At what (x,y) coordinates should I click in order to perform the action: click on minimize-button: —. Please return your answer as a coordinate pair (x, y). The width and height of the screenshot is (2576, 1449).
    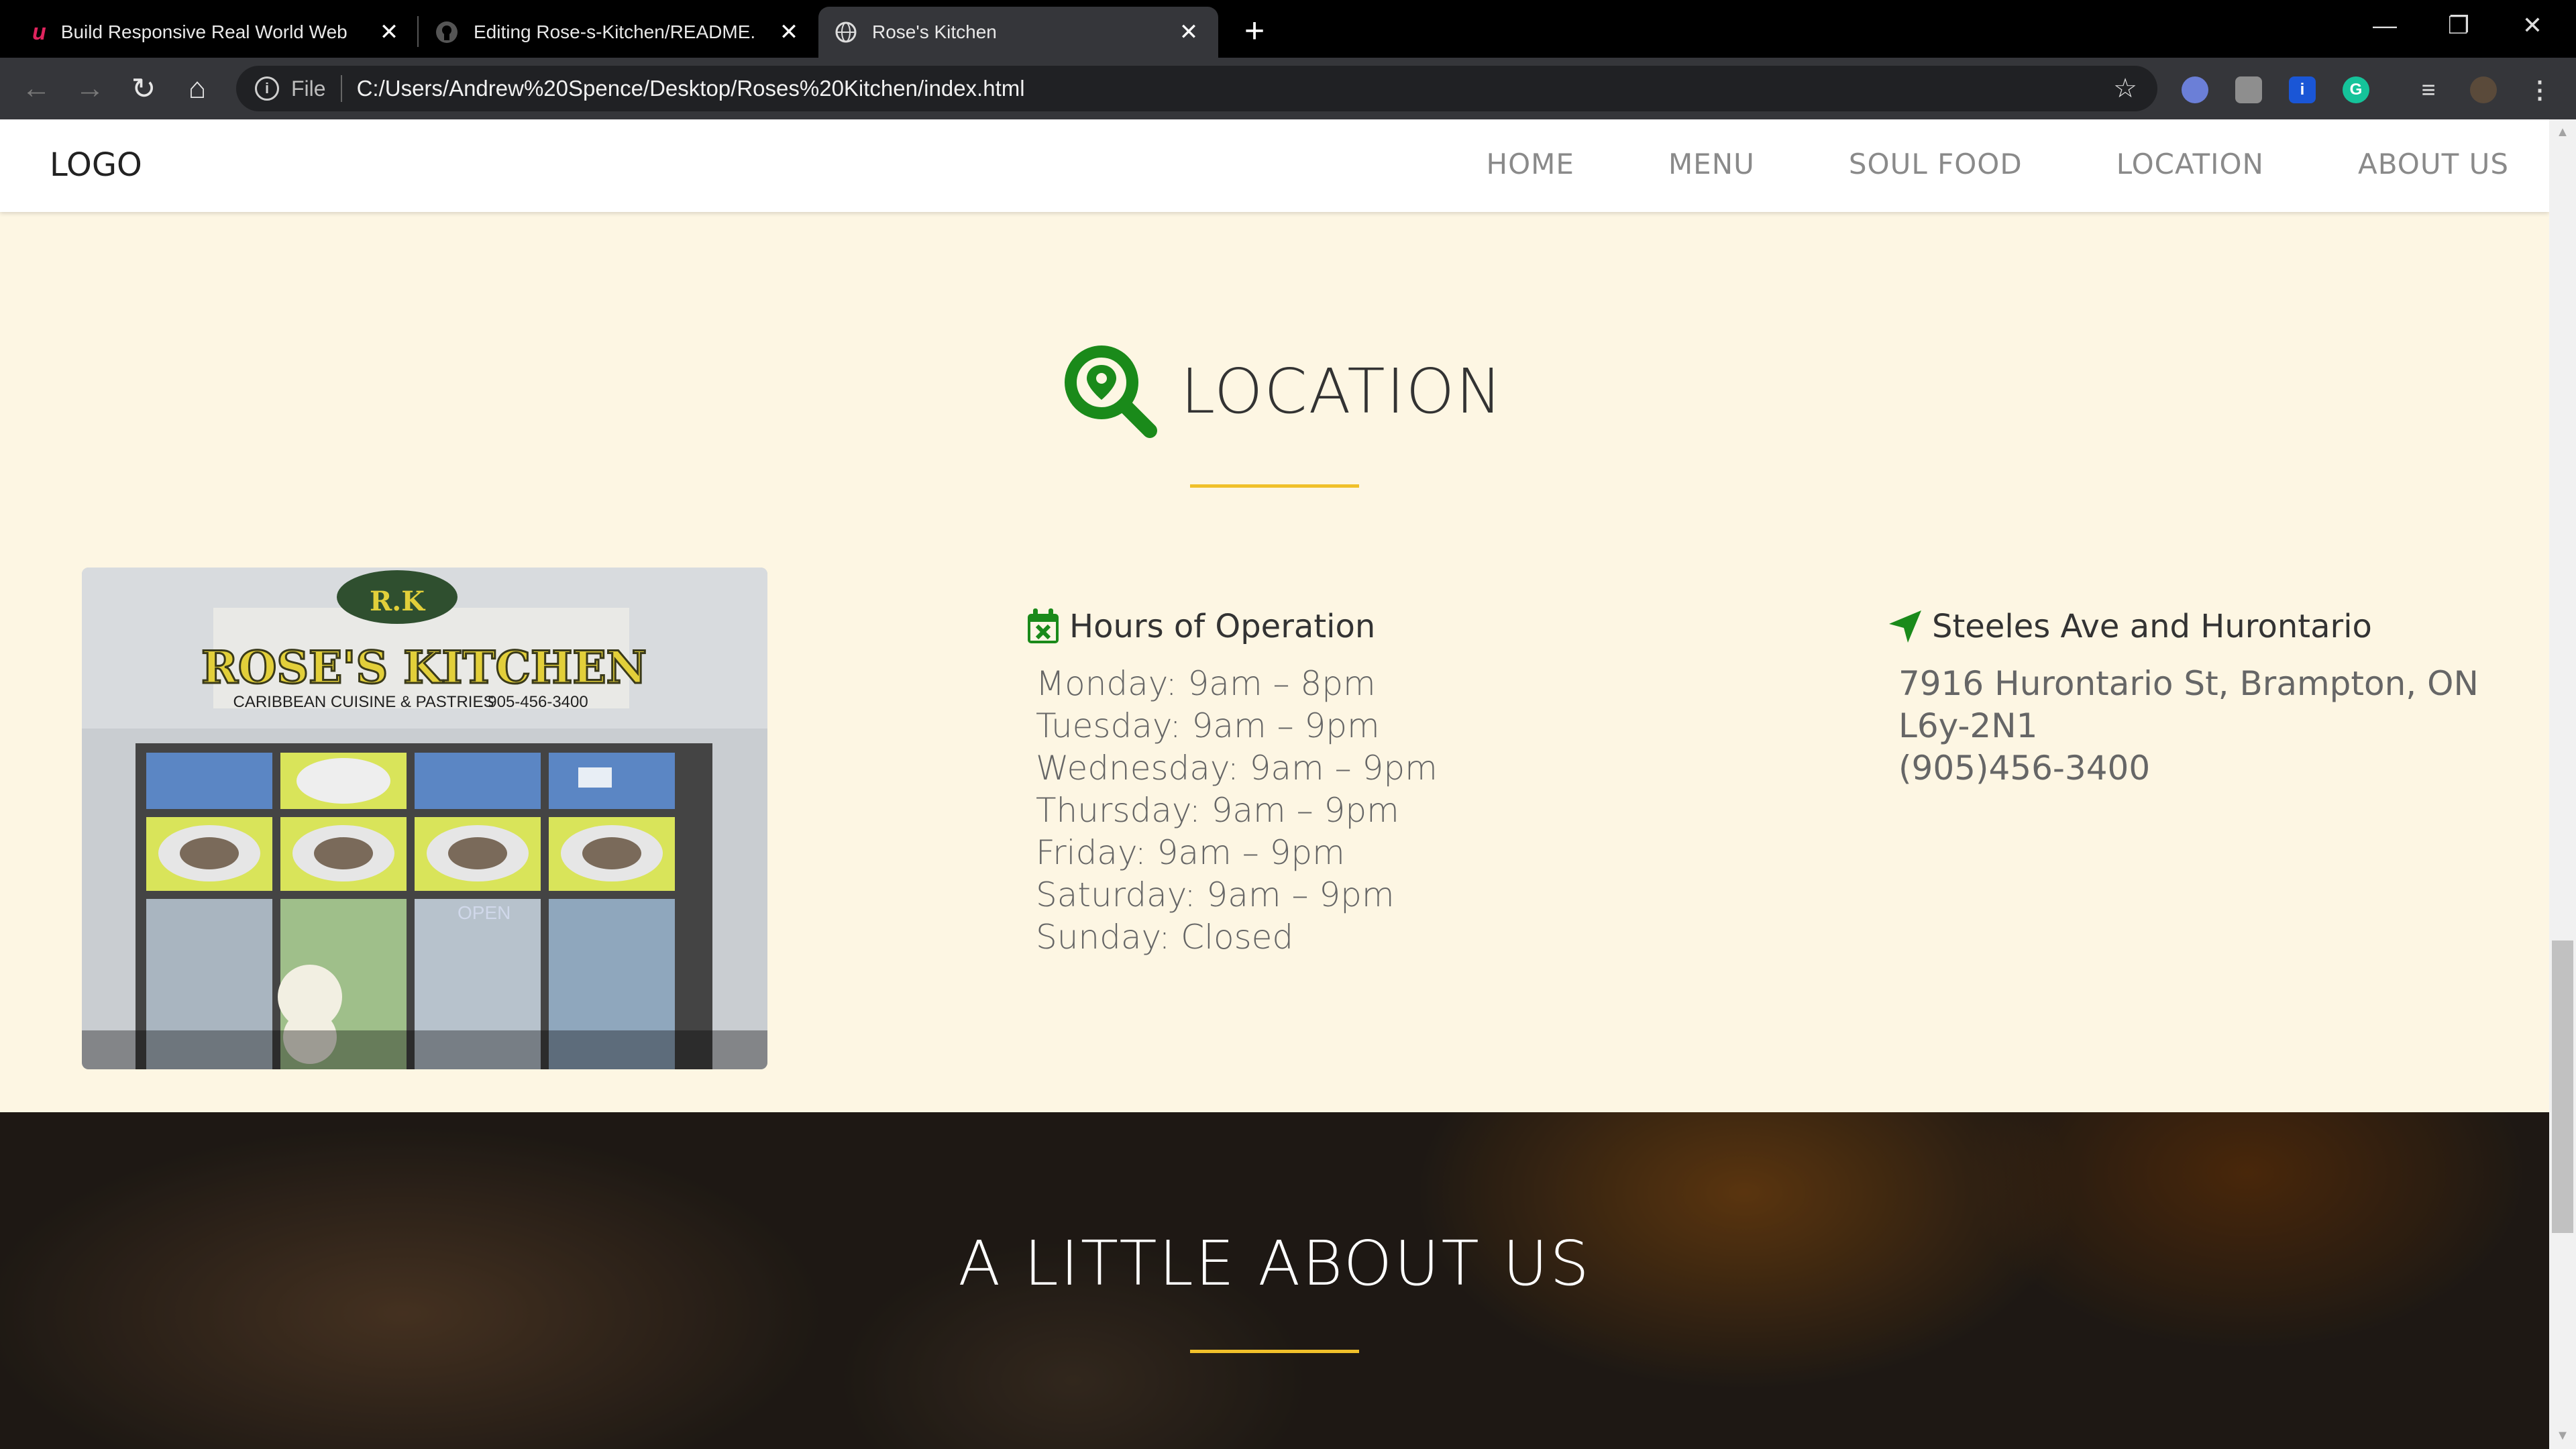
    Looking at the image, I should click on (2385, 25).